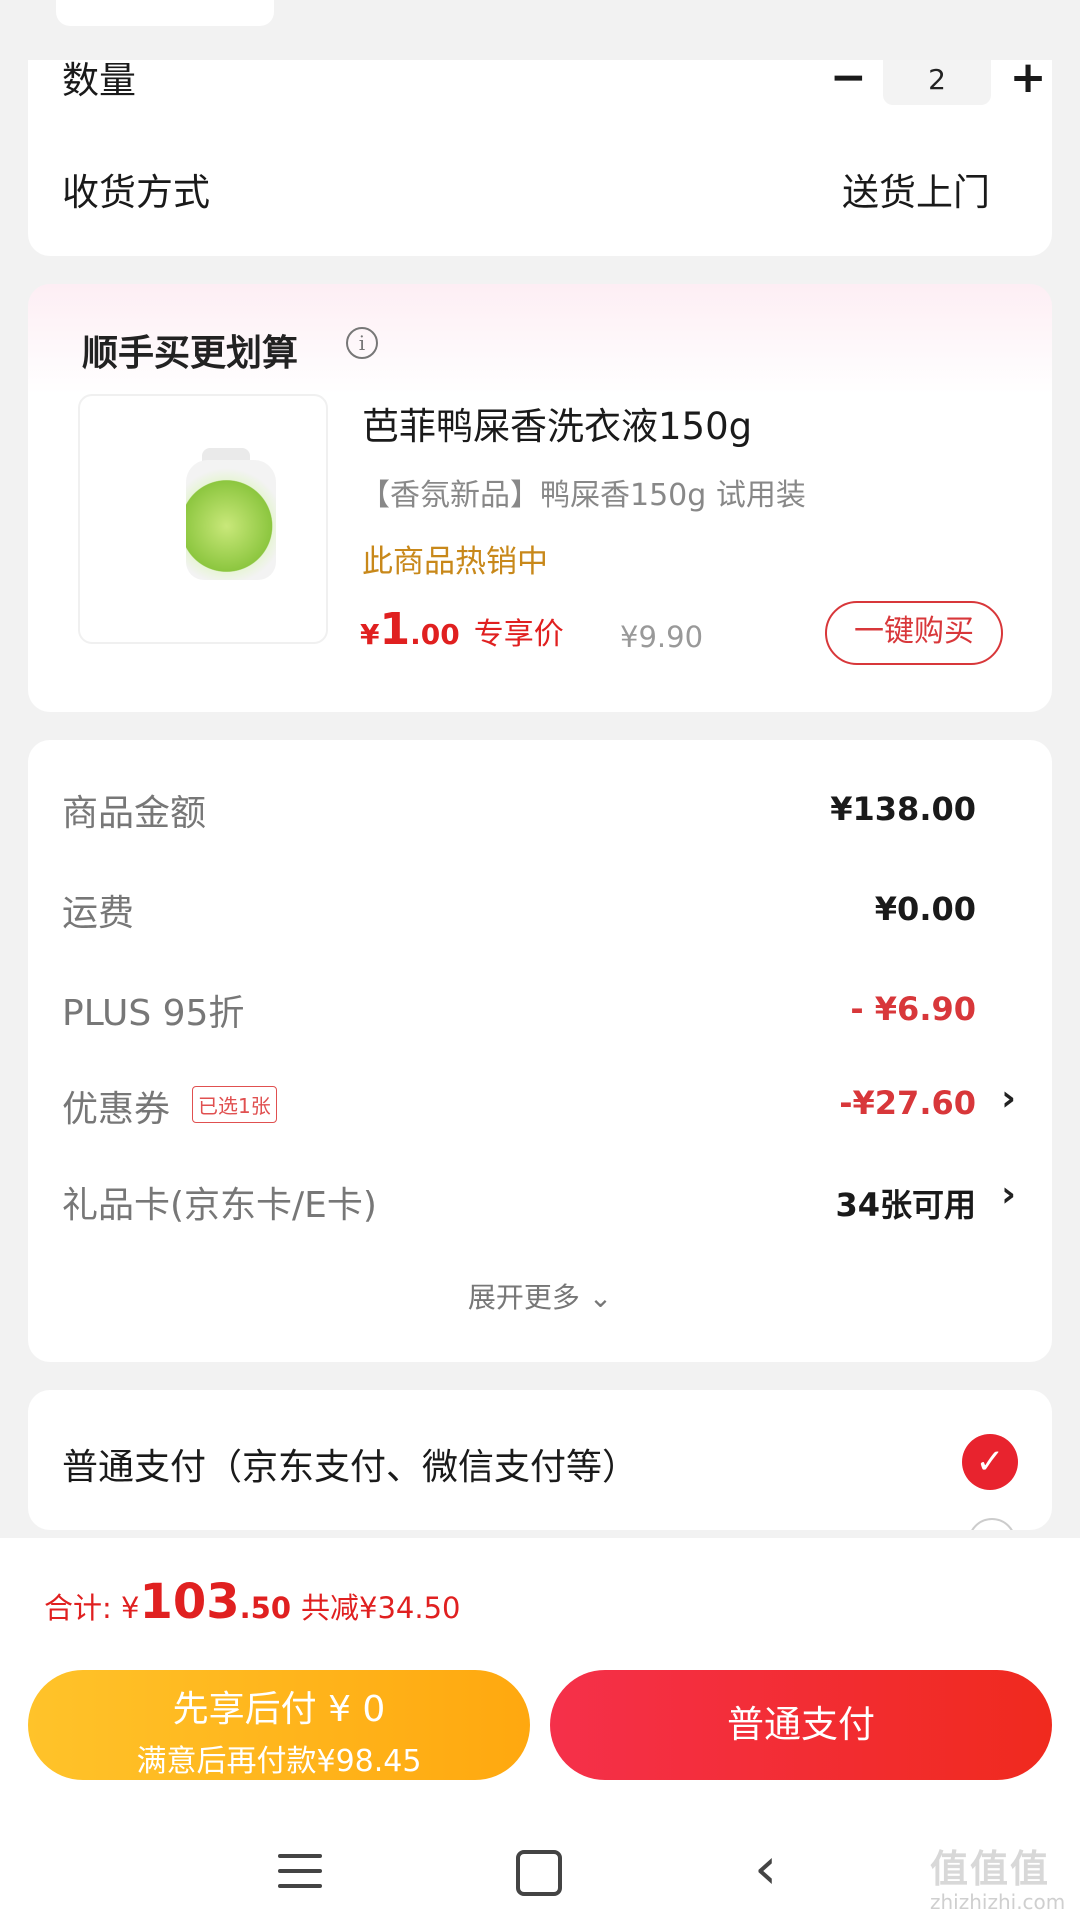 This screenshot has width=1080, height=1922. What do you see at coordinates (937, 82) in the screenshot?
I see `quantity-input: 2` at bounding box center [937, 82].